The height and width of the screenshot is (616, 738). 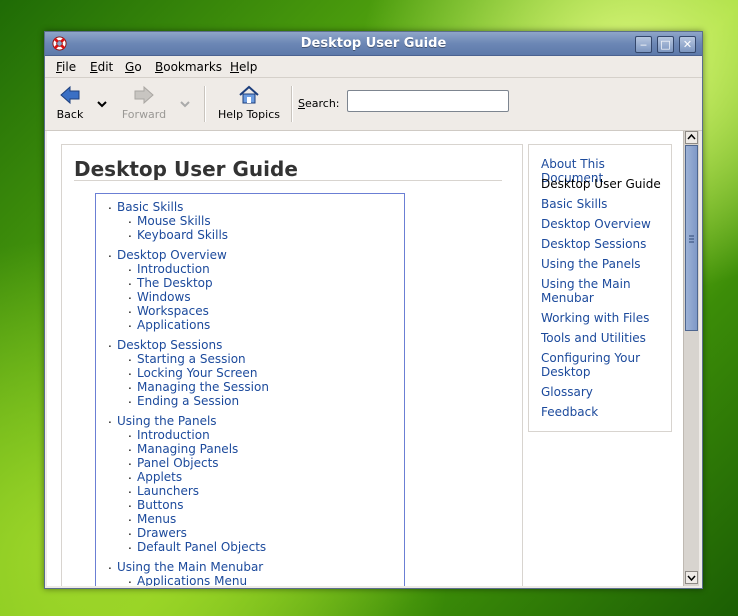 I want to click on forward-button: Forward, so click(x=144, y=102).